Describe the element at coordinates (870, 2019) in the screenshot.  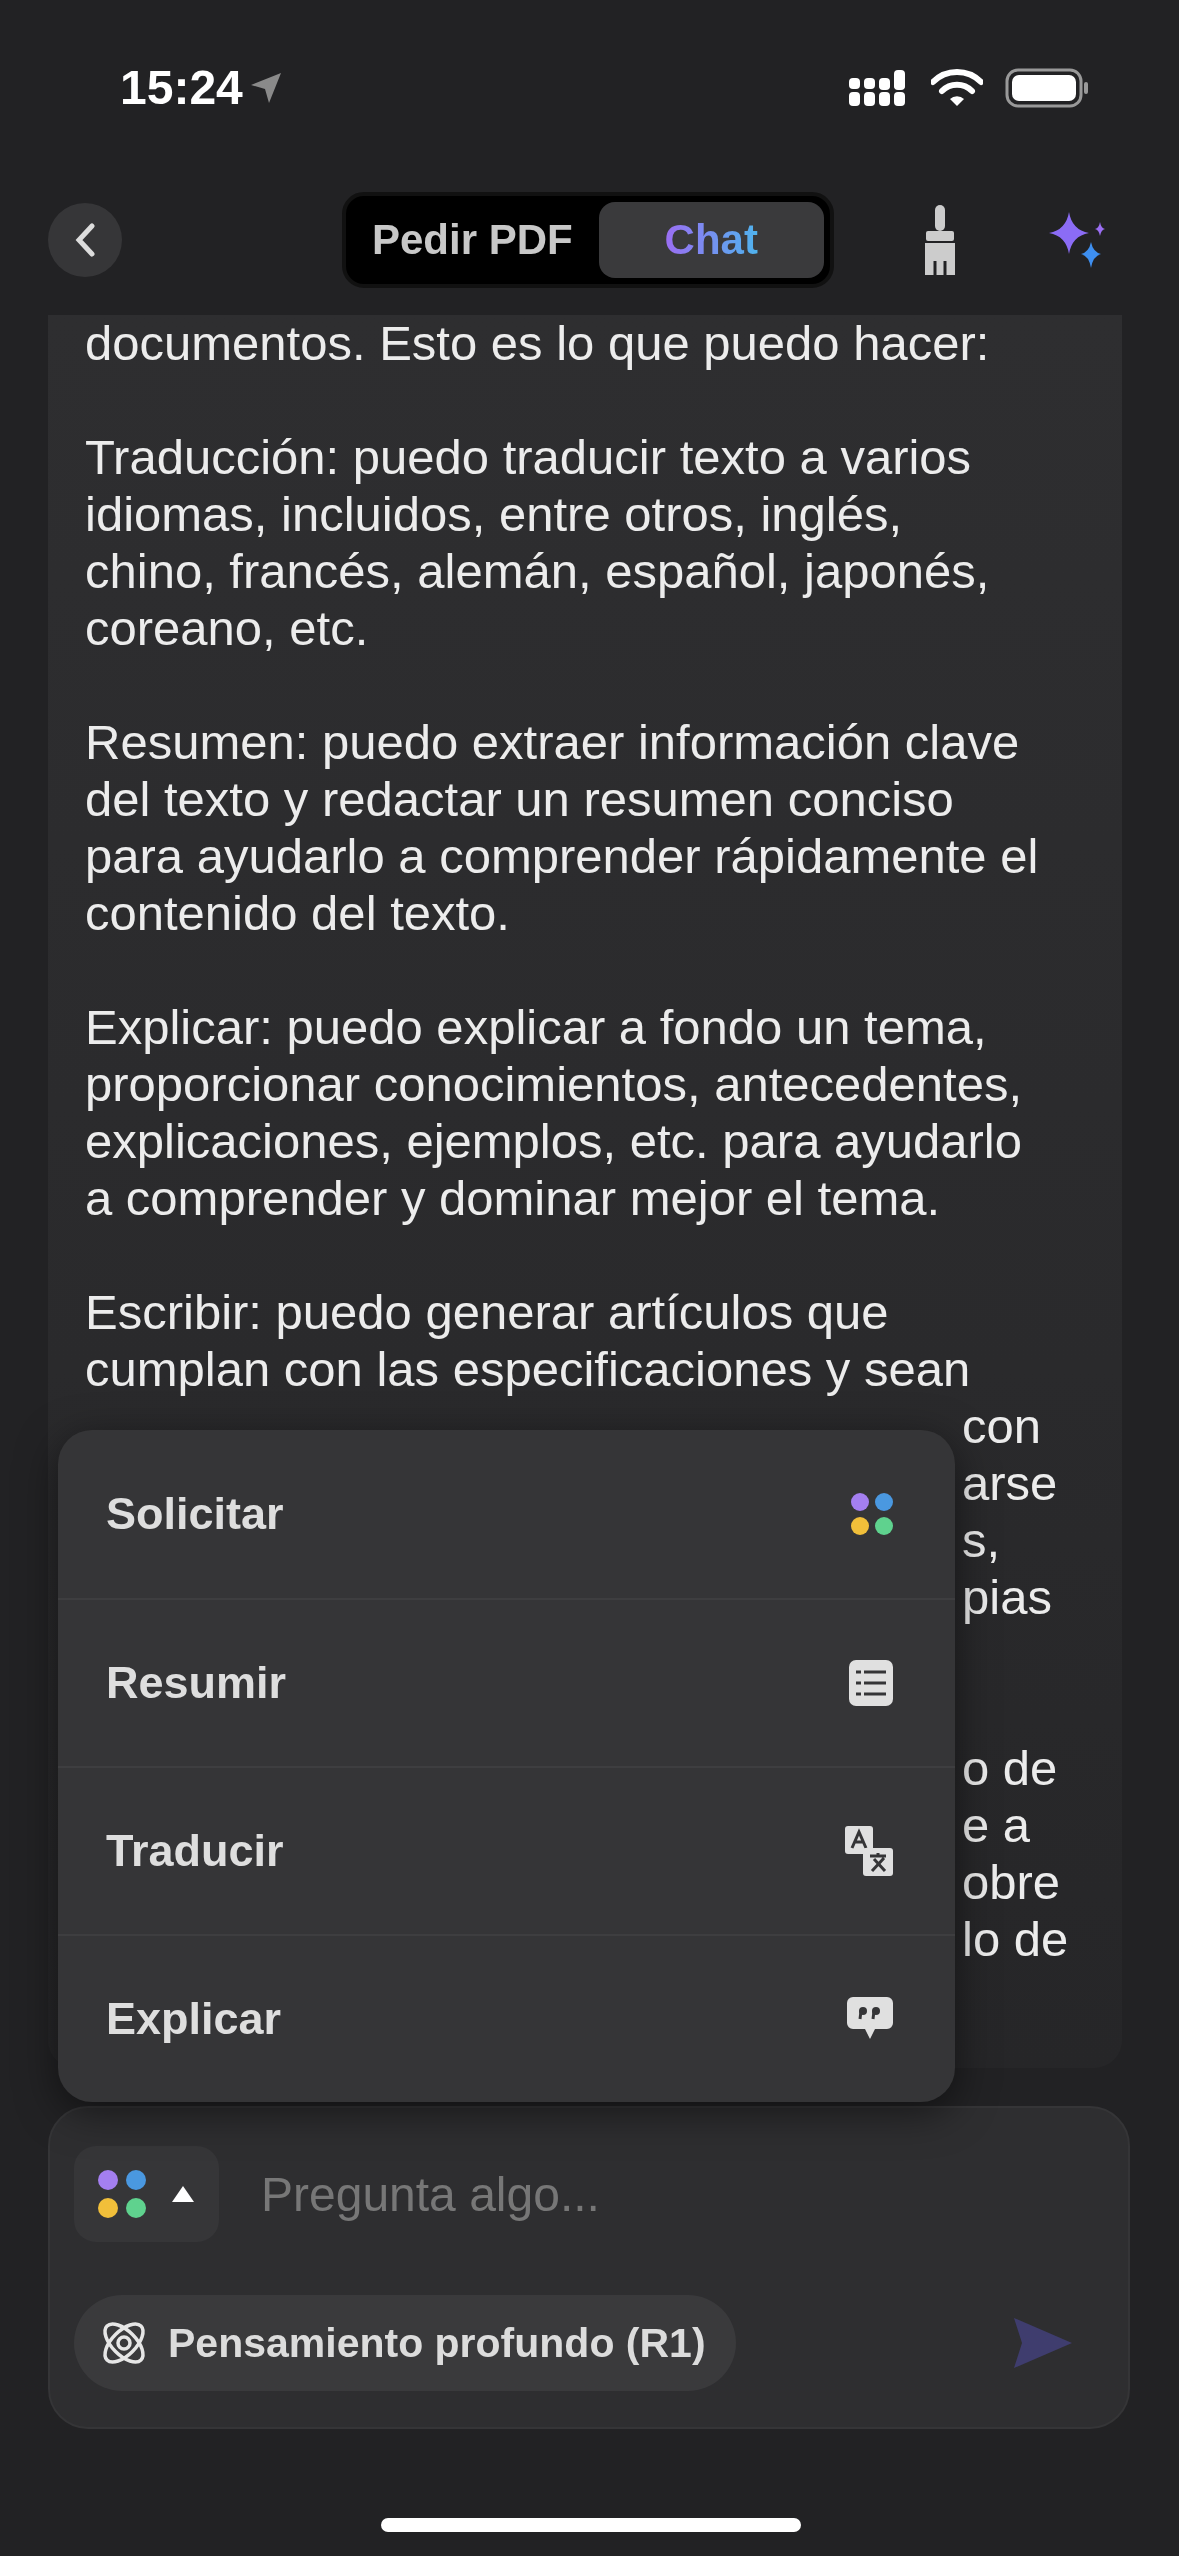
I see `quote-bubble-icon` at that location.